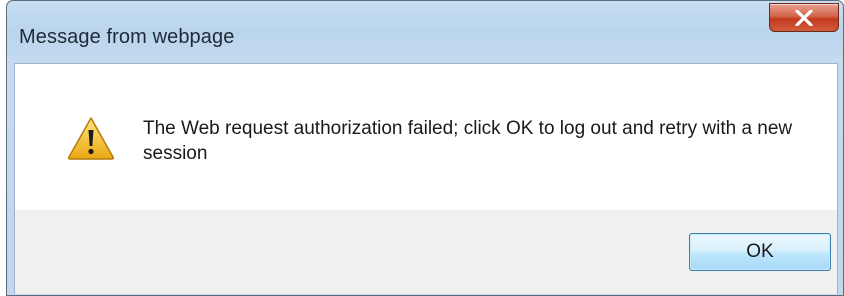 The height and width of the screenshot is (296, 844). I want to click on close-button, so click(804, 17).